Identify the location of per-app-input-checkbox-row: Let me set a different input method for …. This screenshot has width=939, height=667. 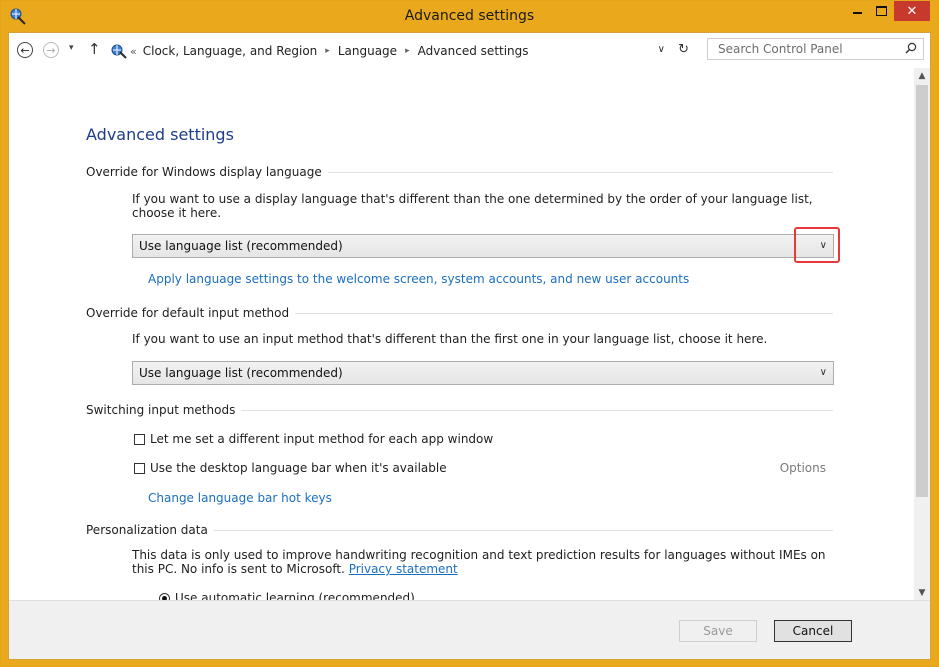
(313, 439).